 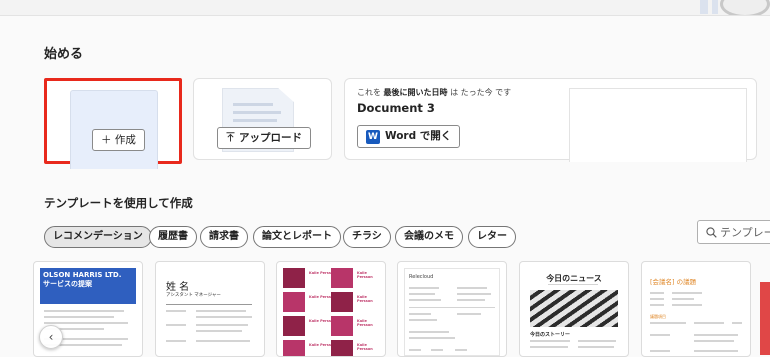 What do you see at coordinates (88, 286) in the screenshot?
I see `proposal-header: OLSON HARRIS LTD. サービスの提案` at bounding box center [88, 286].